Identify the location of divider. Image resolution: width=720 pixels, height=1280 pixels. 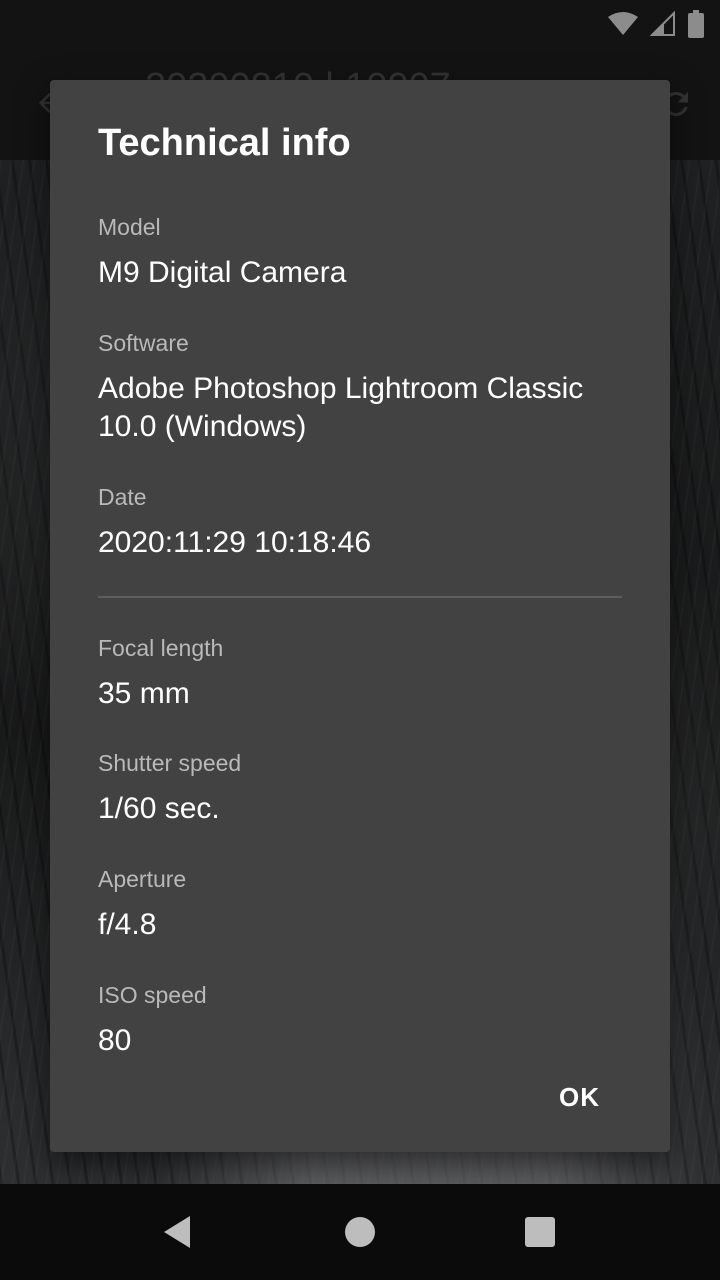
(360, 597).